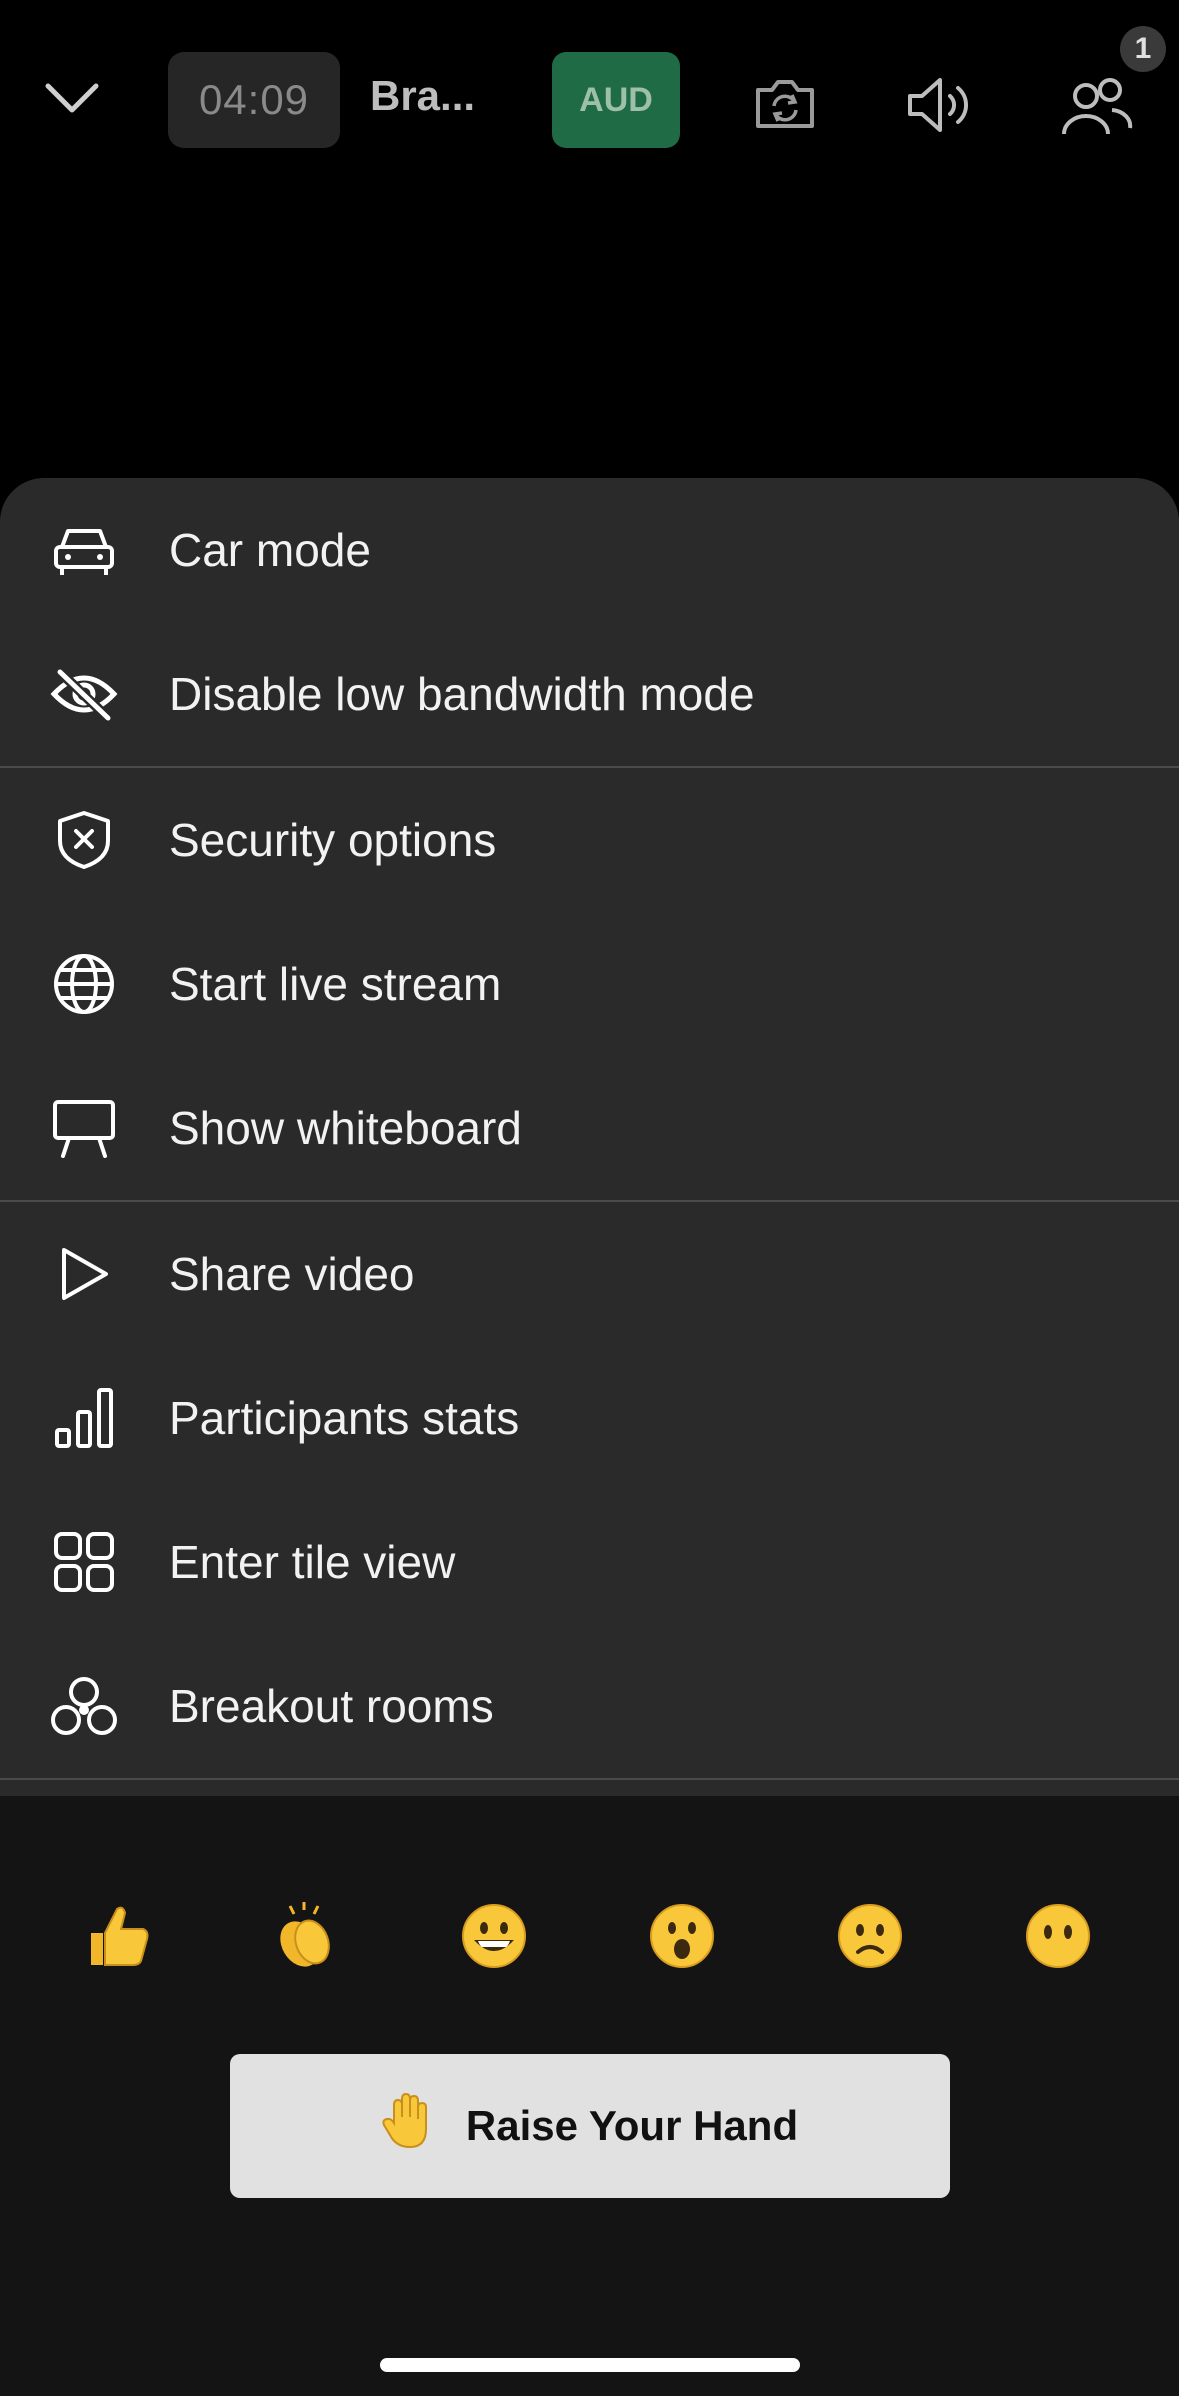 Image resolution: width=1179 pixels, height=2396 pixels. What do you see at coordinates (870, 1936) in the screenshot?
I see `reaction-slightly-frowning` at bounding box center [870, 1936].